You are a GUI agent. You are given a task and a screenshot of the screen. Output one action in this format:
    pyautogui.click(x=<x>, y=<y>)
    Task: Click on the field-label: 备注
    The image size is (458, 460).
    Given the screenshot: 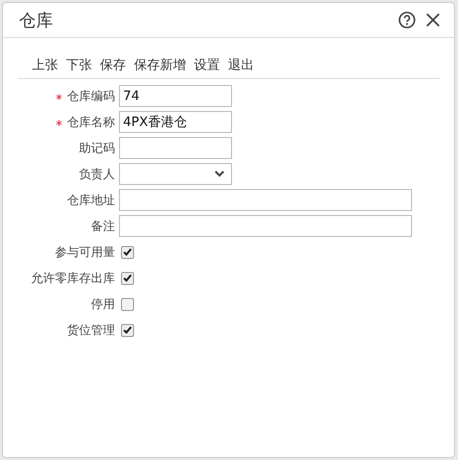 What is the action you would take?
    pyautogui.click(x=103, y=226)
    